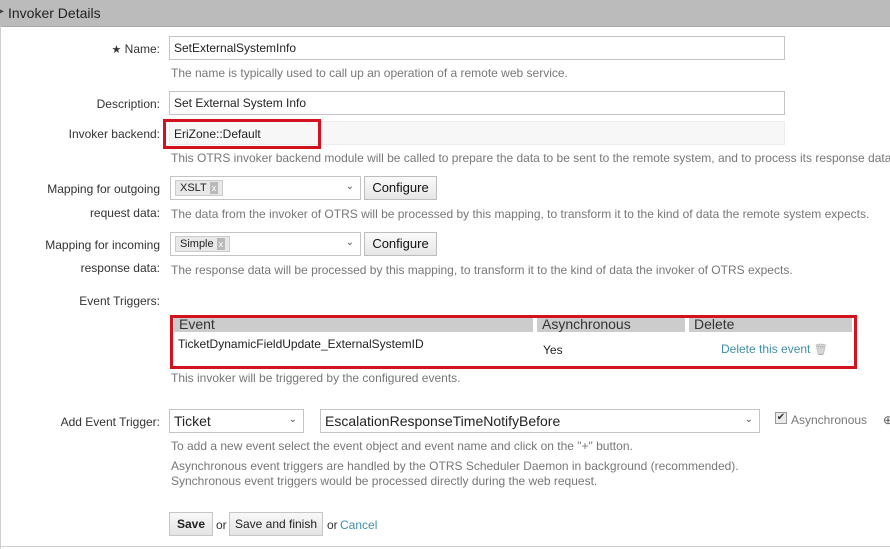 The image size is (890, 549). What do you see at coordinates (191, 524) in the screenshot?
I see `save-button: Save` at bounding box center [191, 524].